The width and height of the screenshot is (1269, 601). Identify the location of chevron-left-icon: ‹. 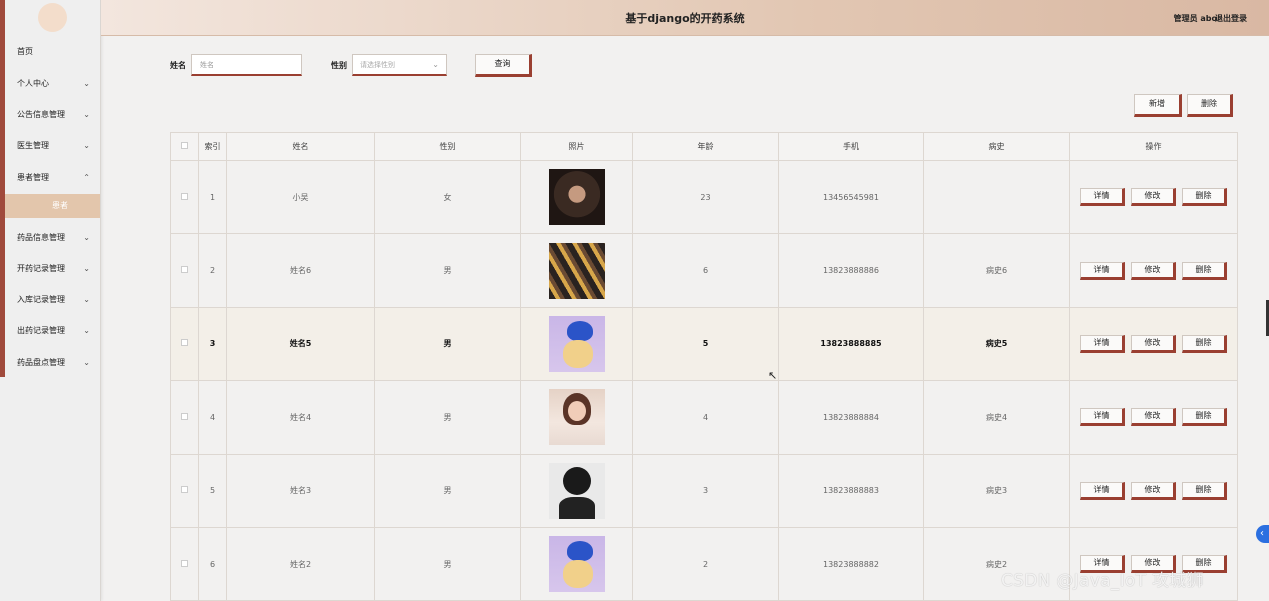
(1262, 534).